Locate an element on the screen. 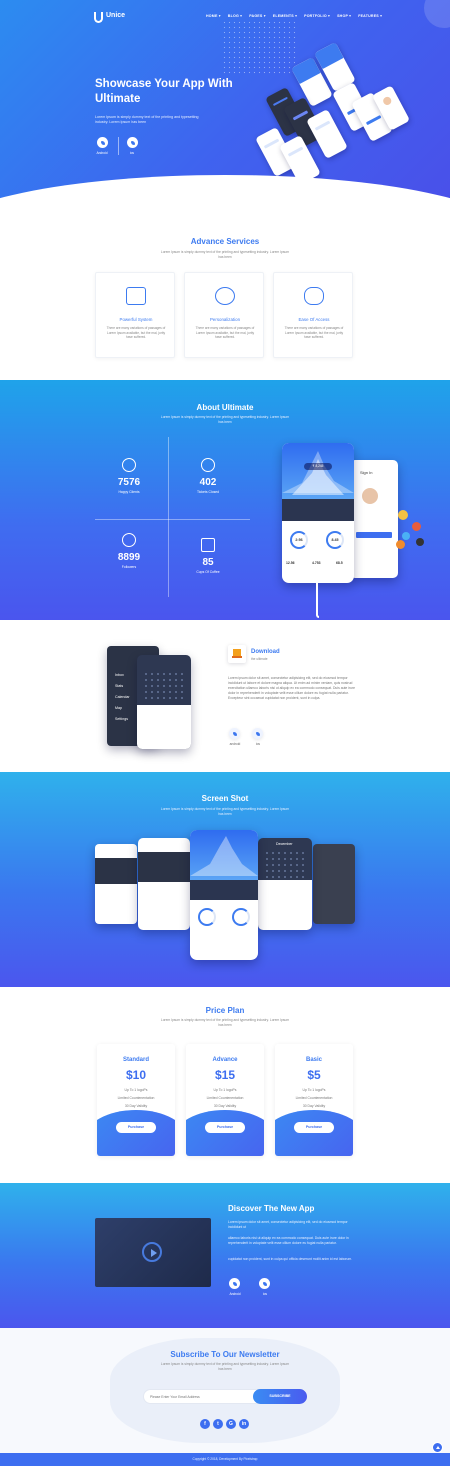  phone-cable is located at coordinates (317, 600).